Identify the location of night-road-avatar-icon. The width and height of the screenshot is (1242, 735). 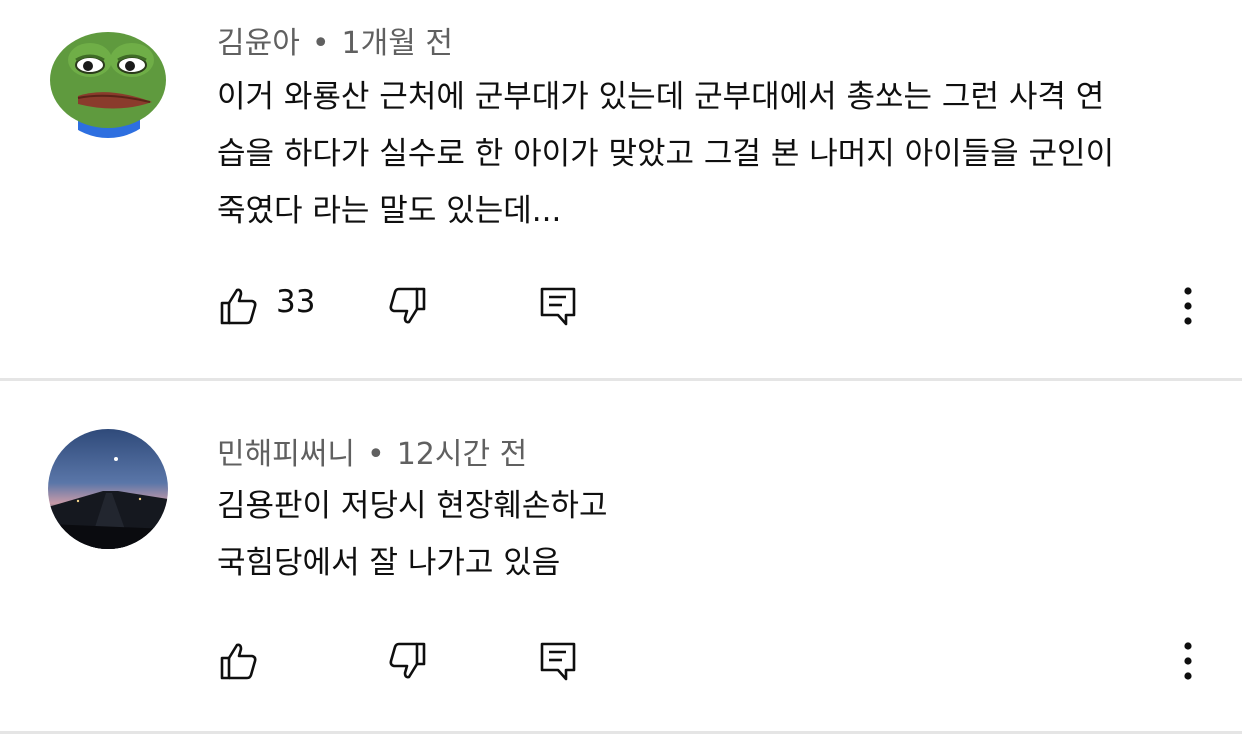
(108, 489).